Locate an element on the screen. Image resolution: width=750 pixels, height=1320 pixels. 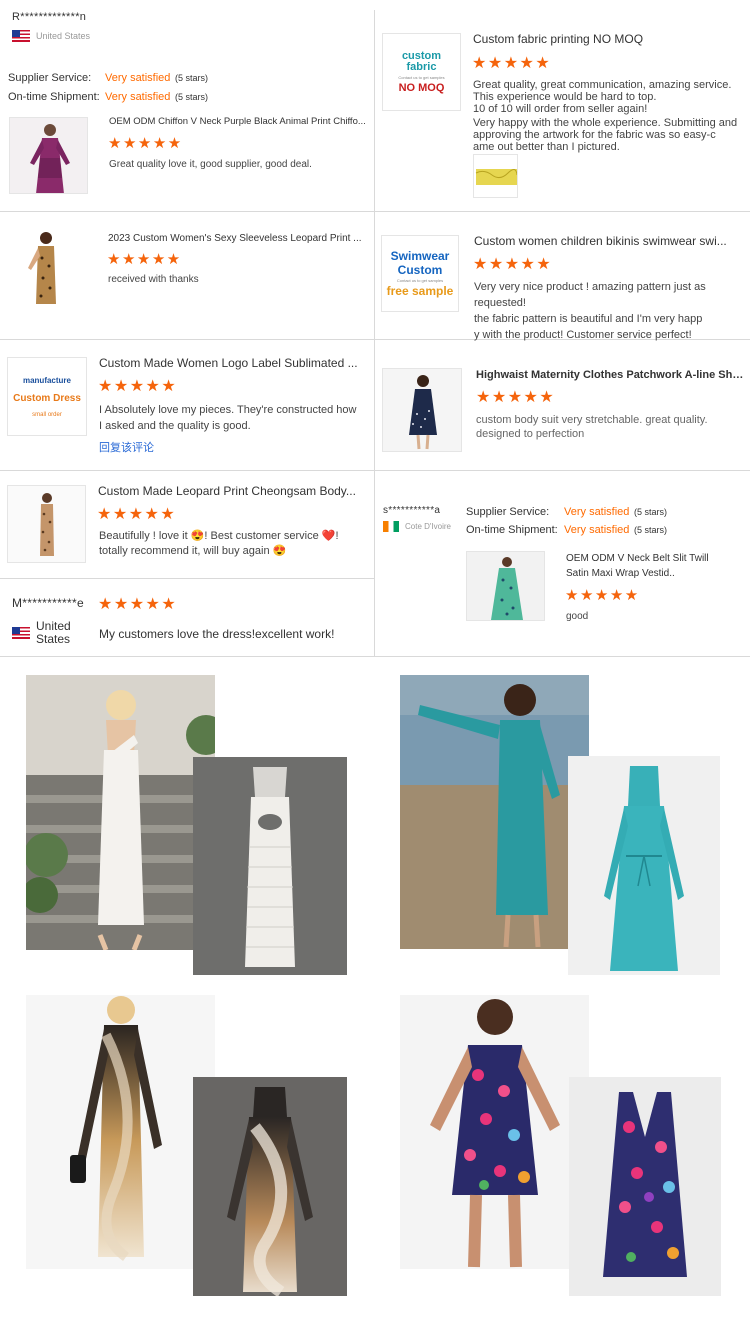
logo-text: free sample is located at coordinates (420, 291).